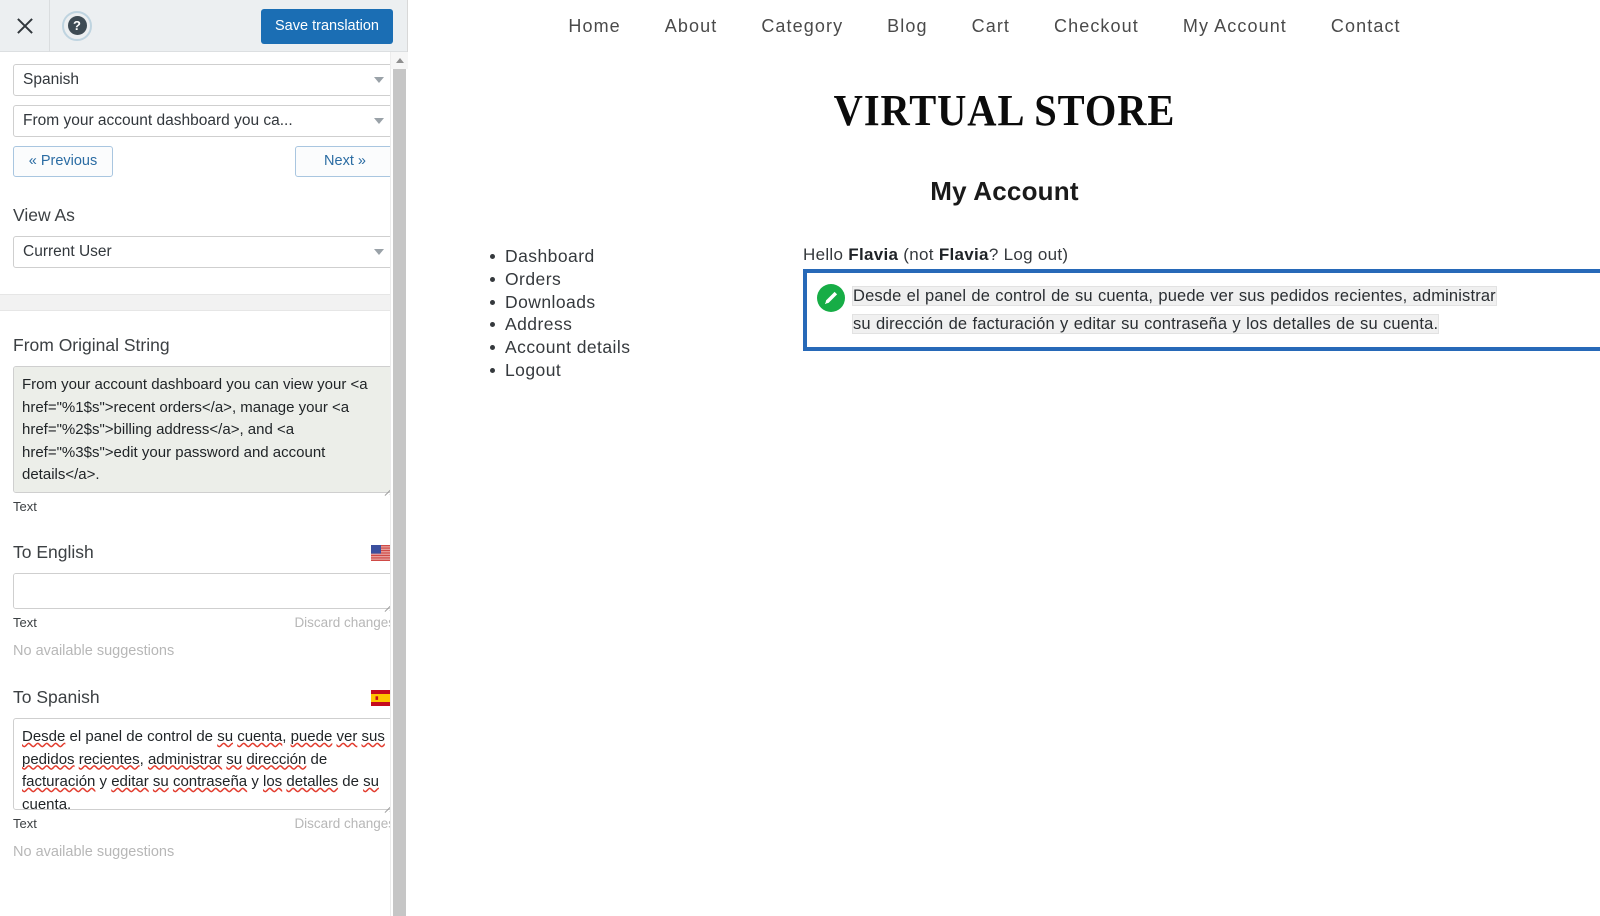  Describe the element at coordinates (109, 759) in the screenshot. I see `misspelled-word: recientes` at that location.